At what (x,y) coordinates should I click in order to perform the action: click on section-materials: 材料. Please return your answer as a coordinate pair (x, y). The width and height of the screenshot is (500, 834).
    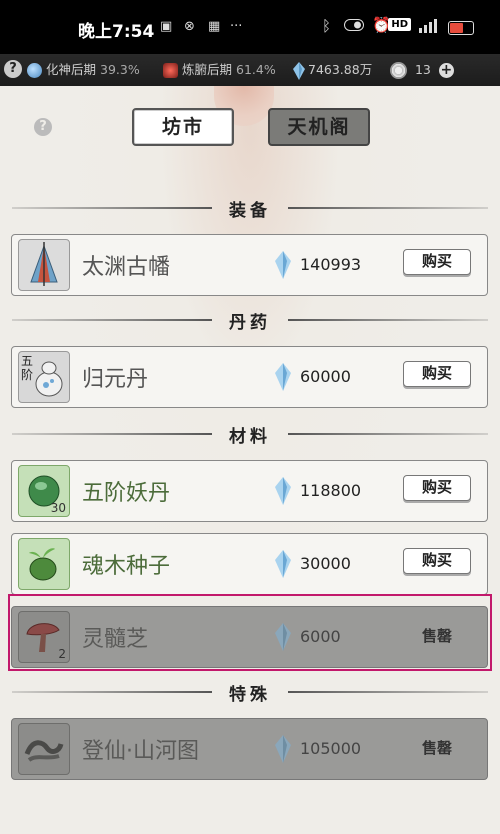
    Looking at the image, I should click on (250, 434).